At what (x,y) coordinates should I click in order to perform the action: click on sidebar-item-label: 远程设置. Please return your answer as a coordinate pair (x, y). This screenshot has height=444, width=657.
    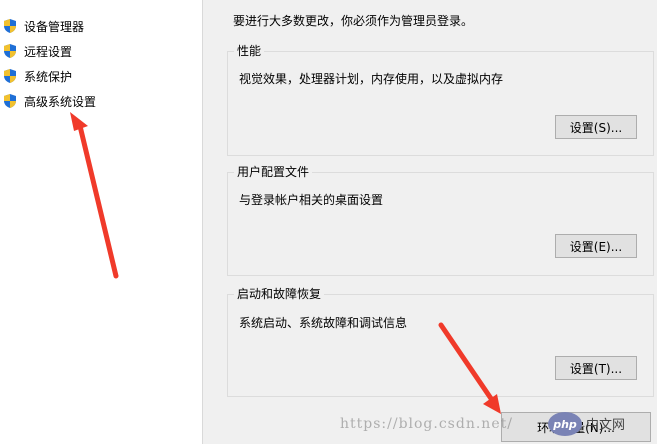
    Looking at the image, I should click on (48, 51).